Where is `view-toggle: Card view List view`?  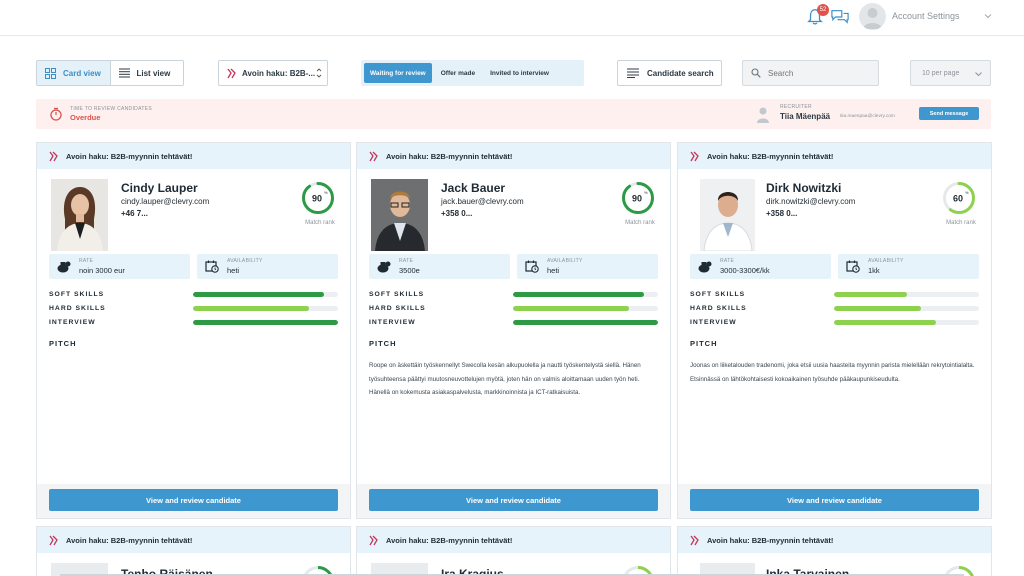
view-toggle: Card view List view is located at coordinates (110, 73).